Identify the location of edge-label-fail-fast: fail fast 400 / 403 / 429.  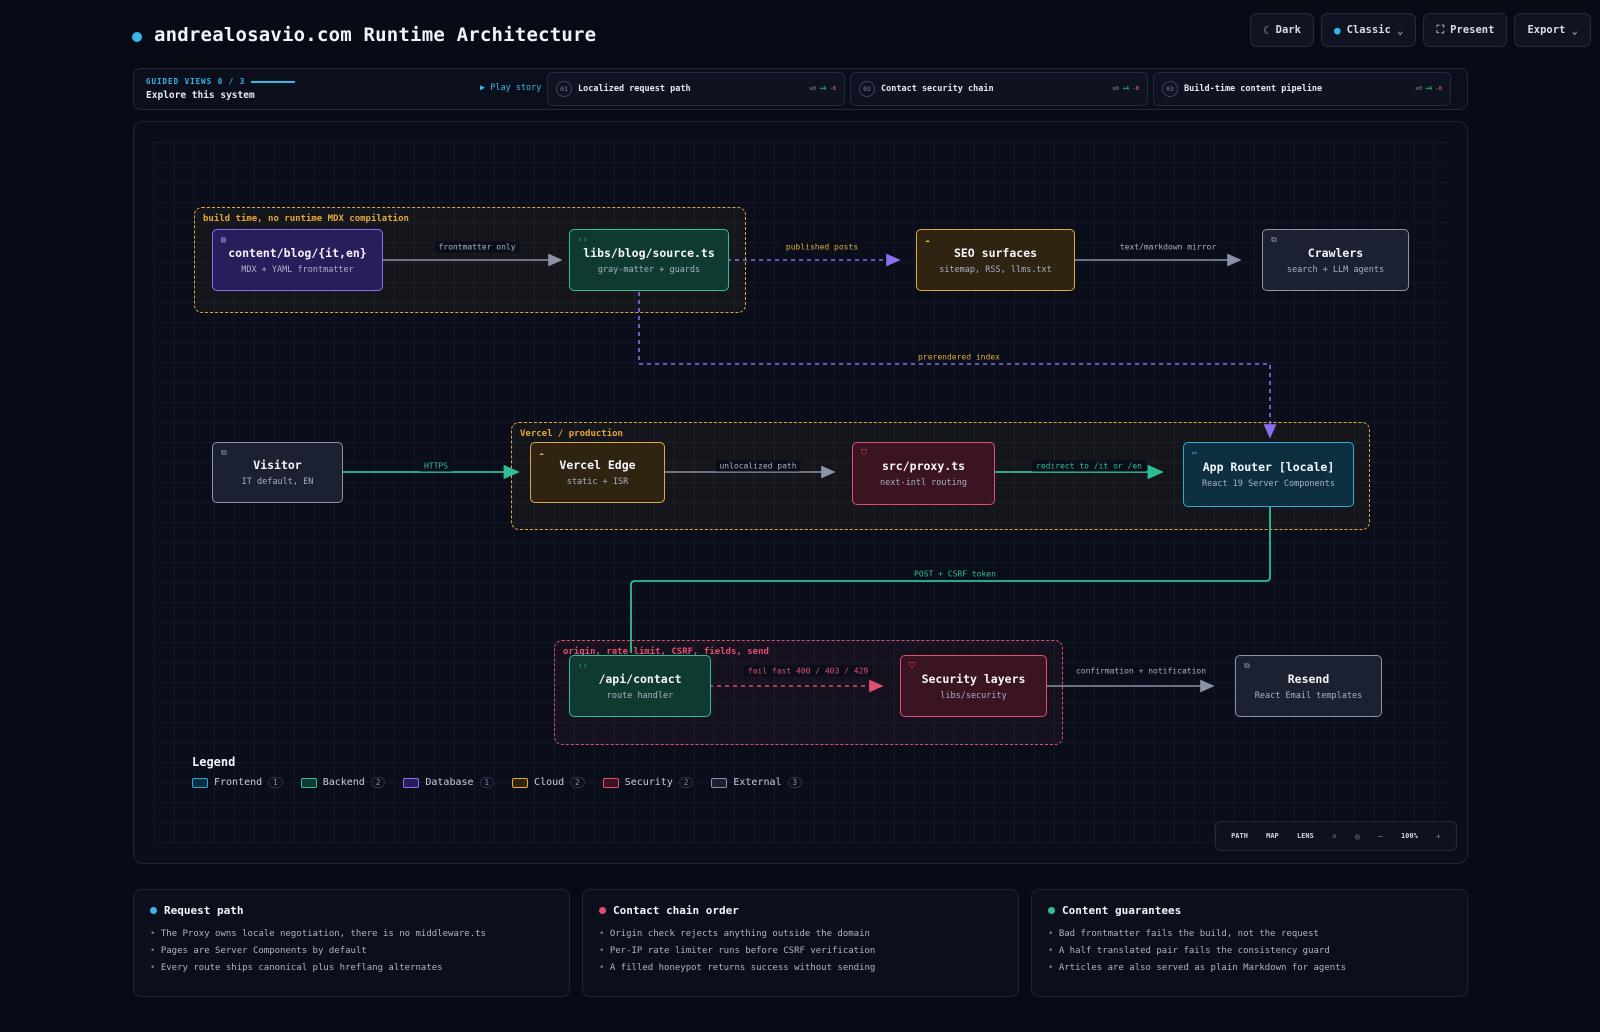
(808, 671).